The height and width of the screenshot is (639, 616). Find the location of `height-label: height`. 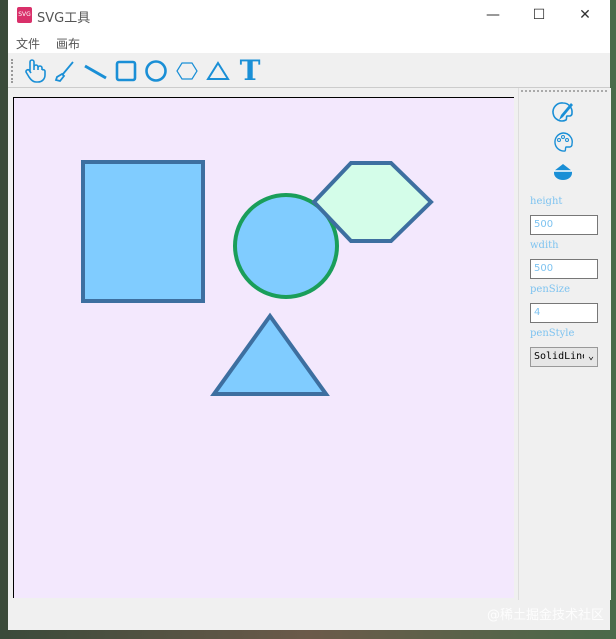

height-label: height is located at coordinates (546, 201).